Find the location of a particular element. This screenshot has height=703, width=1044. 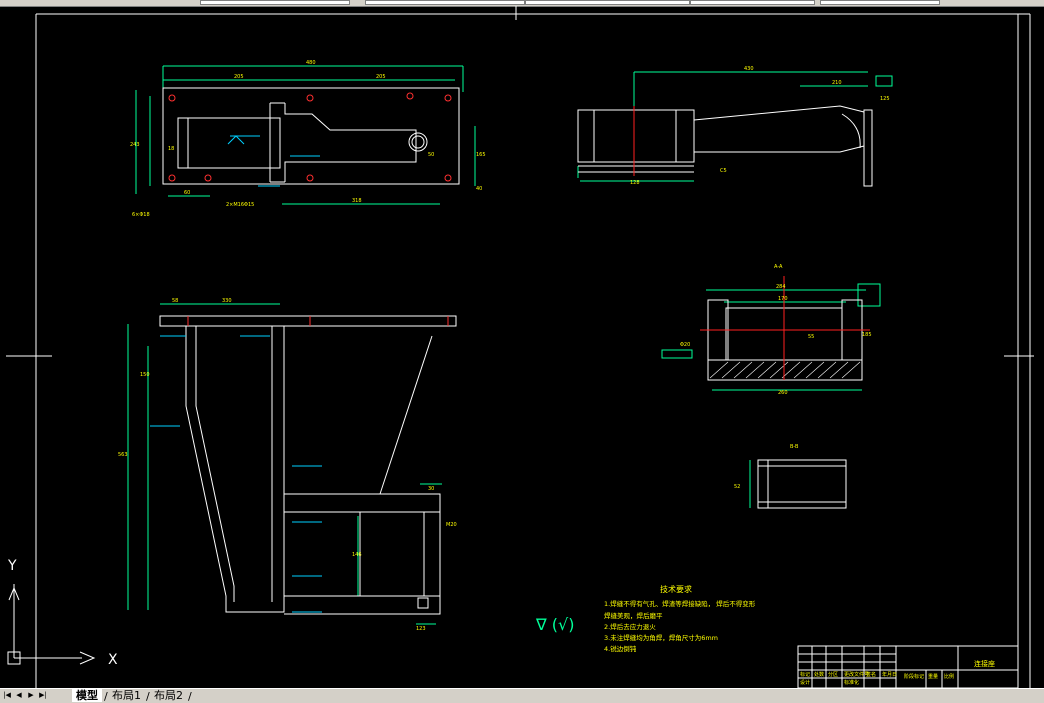

svg-text: 58 is located at coordinates (175, 301).